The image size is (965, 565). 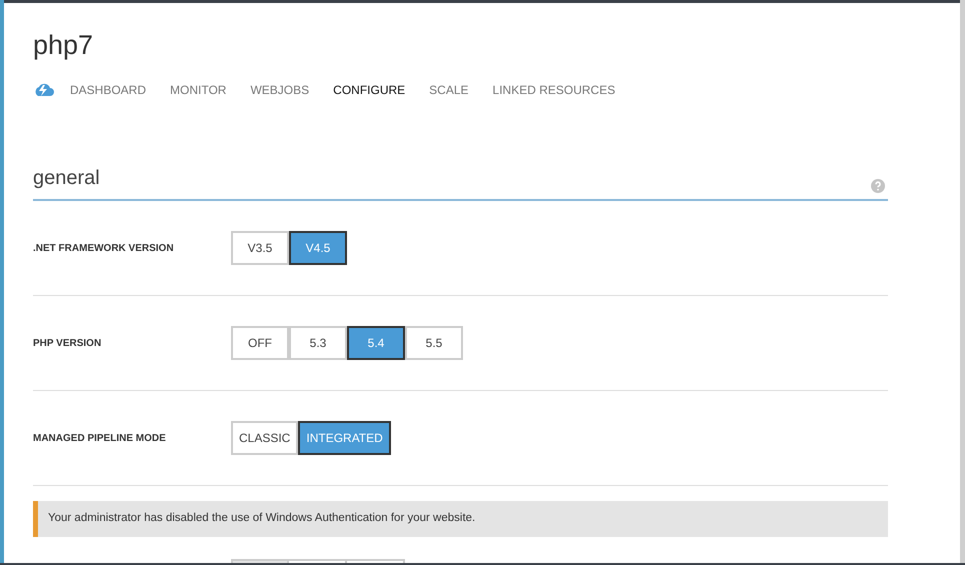 I want to click on nav-tab: CONFIGURE, so click(x=369, y=90).